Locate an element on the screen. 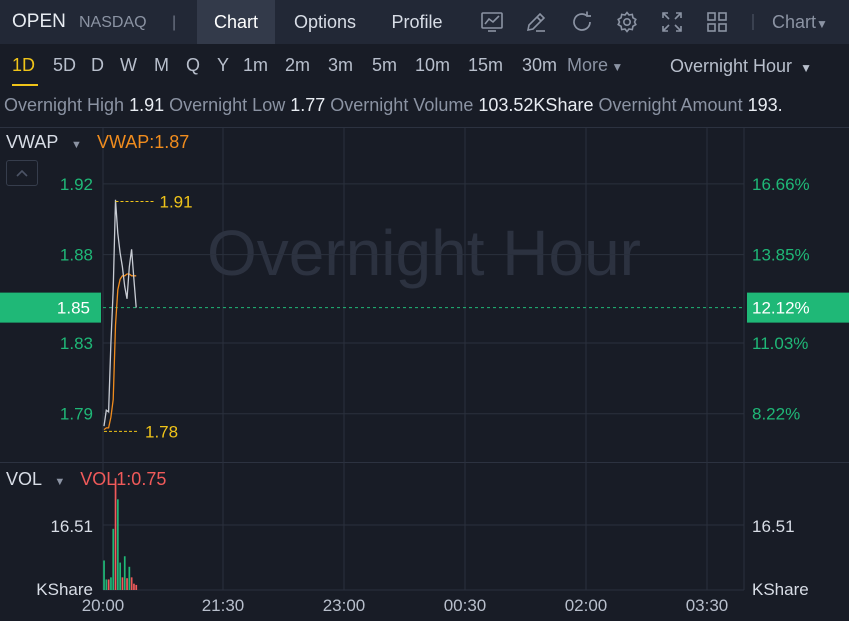 Image resolution: width=849 pixels, height=621 pixels. vwap-indicator-header: VWAP ▼ VWAP:1.87 is located at coordinates (97, 142).